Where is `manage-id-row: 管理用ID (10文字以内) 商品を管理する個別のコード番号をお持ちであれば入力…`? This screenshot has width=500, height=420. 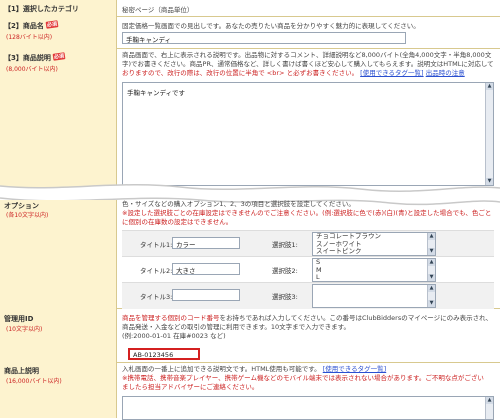
manage-id-row: 管理用ID (10文字以内) 商品を管理する個別のコード番号をお持ちであれば入力… is located at coordinates (250, 335).